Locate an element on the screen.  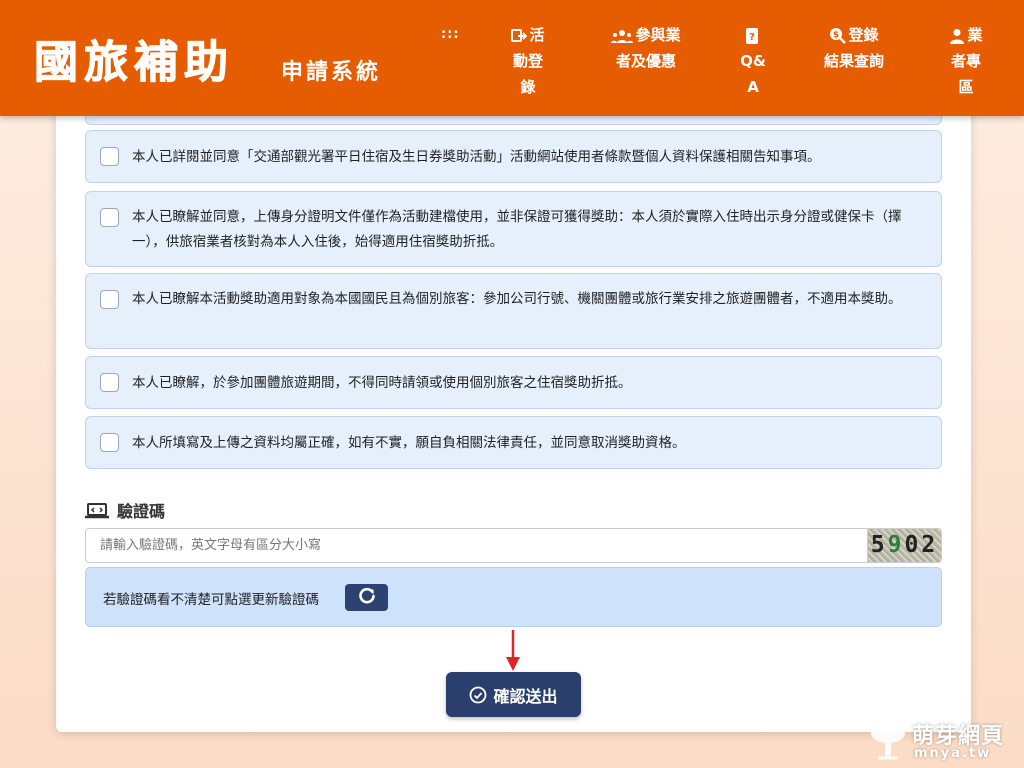
nav-vendor-line2: 者專 is located at coordinates (965, 61).